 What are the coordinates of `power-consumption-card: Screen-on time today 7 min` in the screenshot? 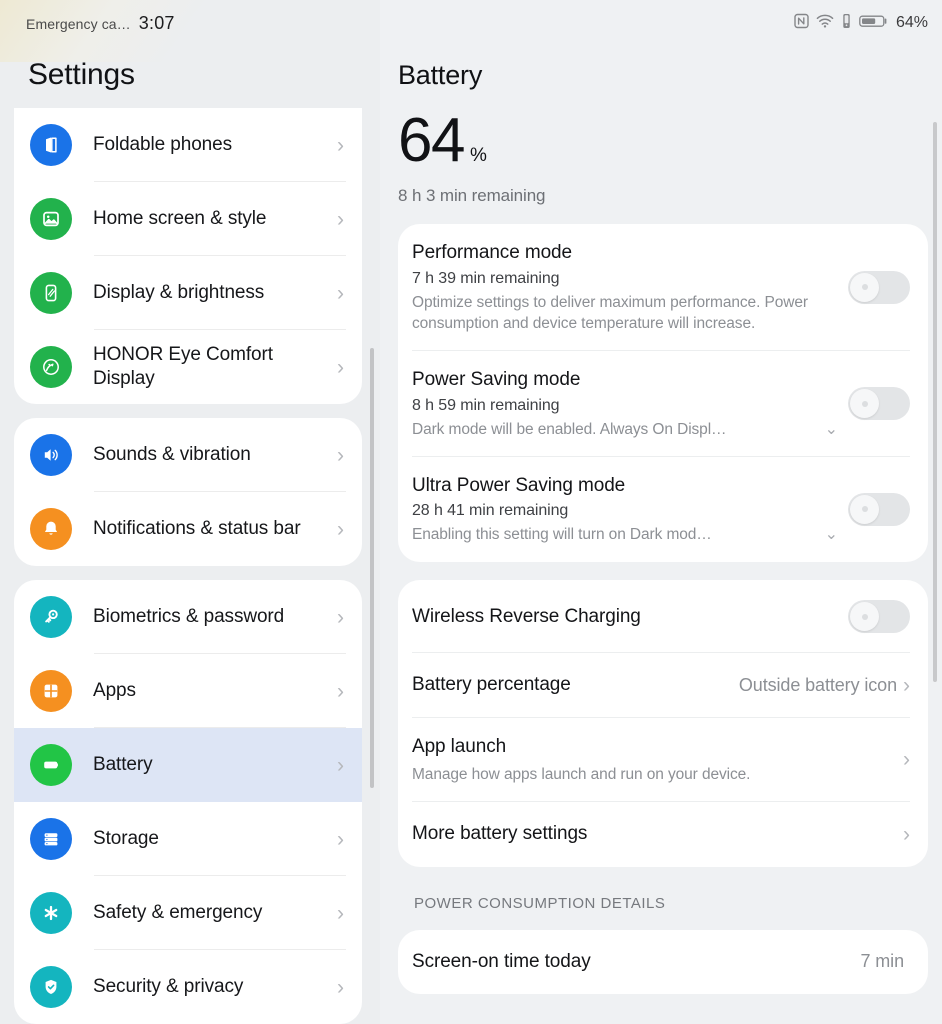 It's located at (663, 962).